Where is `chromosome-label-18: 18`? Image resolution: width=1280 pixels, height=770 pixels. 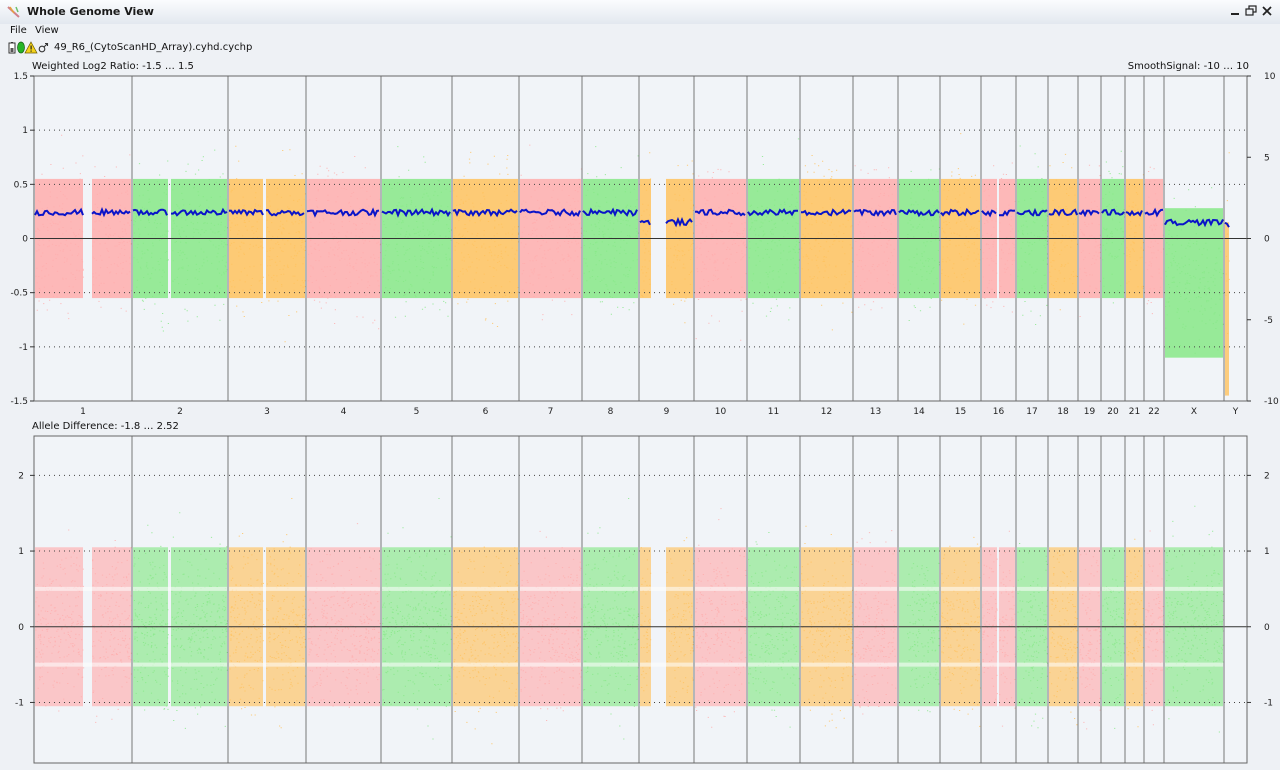 chromosome-label-18: 18 is located at coordinates (1063, 412).